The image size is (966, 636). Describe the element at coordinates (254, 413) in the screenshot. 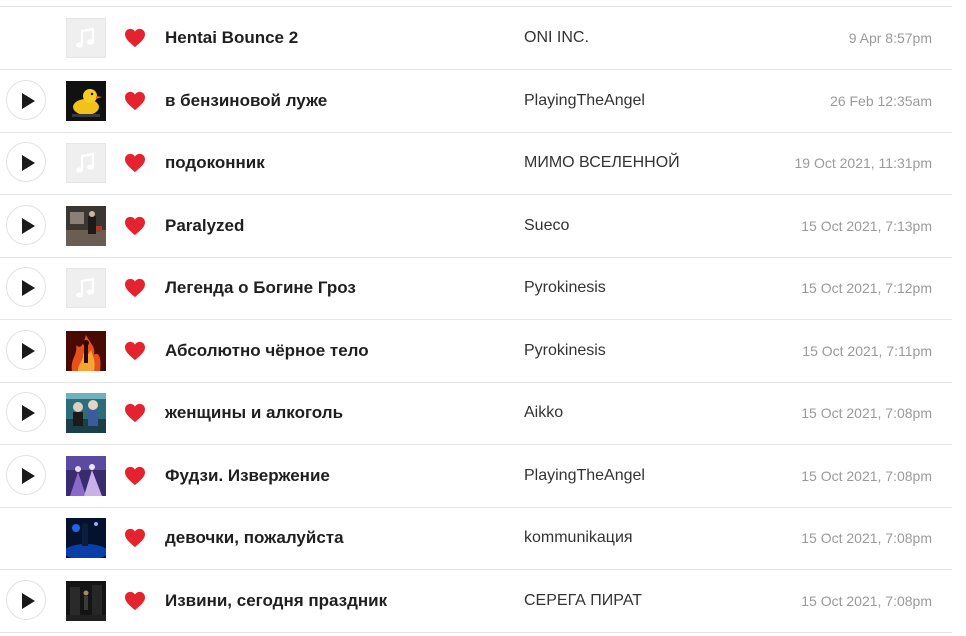

I see `track-title: женщины и алкоголь` at that location.